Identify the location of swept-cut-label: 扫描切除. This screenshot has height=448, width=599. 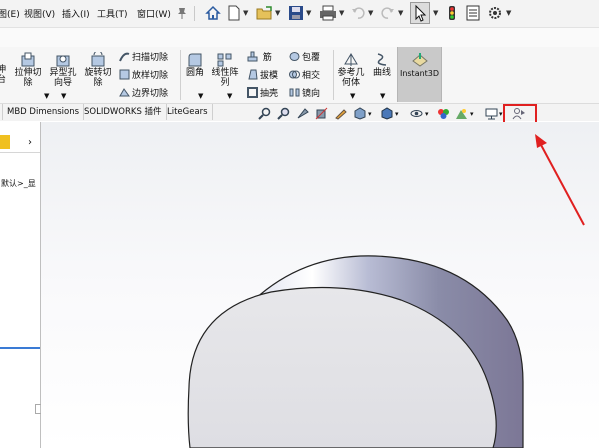
(150, 58).